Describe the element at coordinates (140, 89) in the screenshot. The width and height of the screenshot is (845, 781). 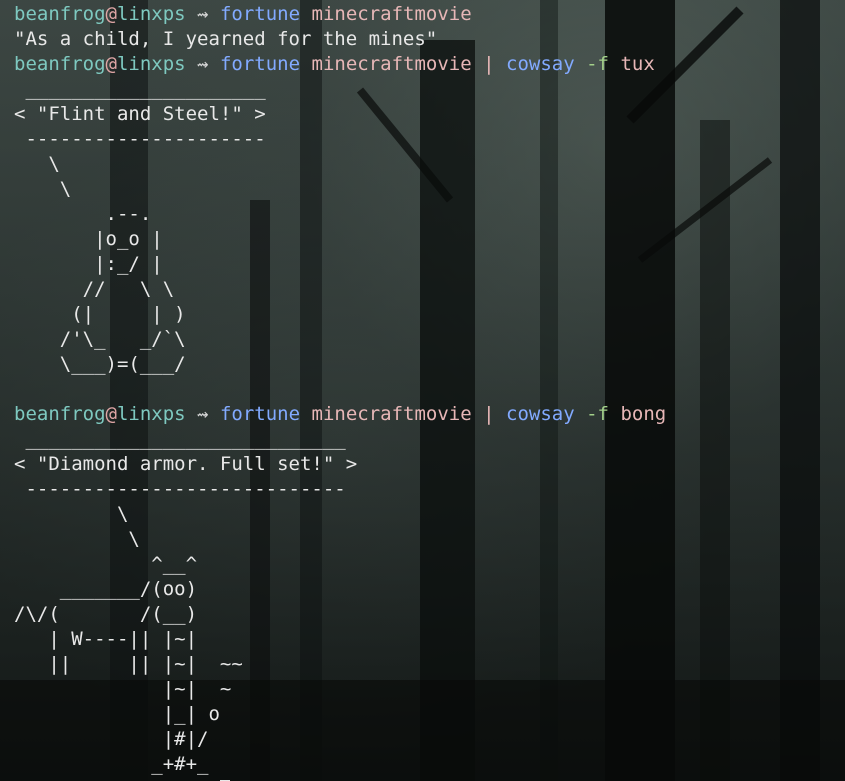
I see `speech-bubble-top: _____________________` at that location.